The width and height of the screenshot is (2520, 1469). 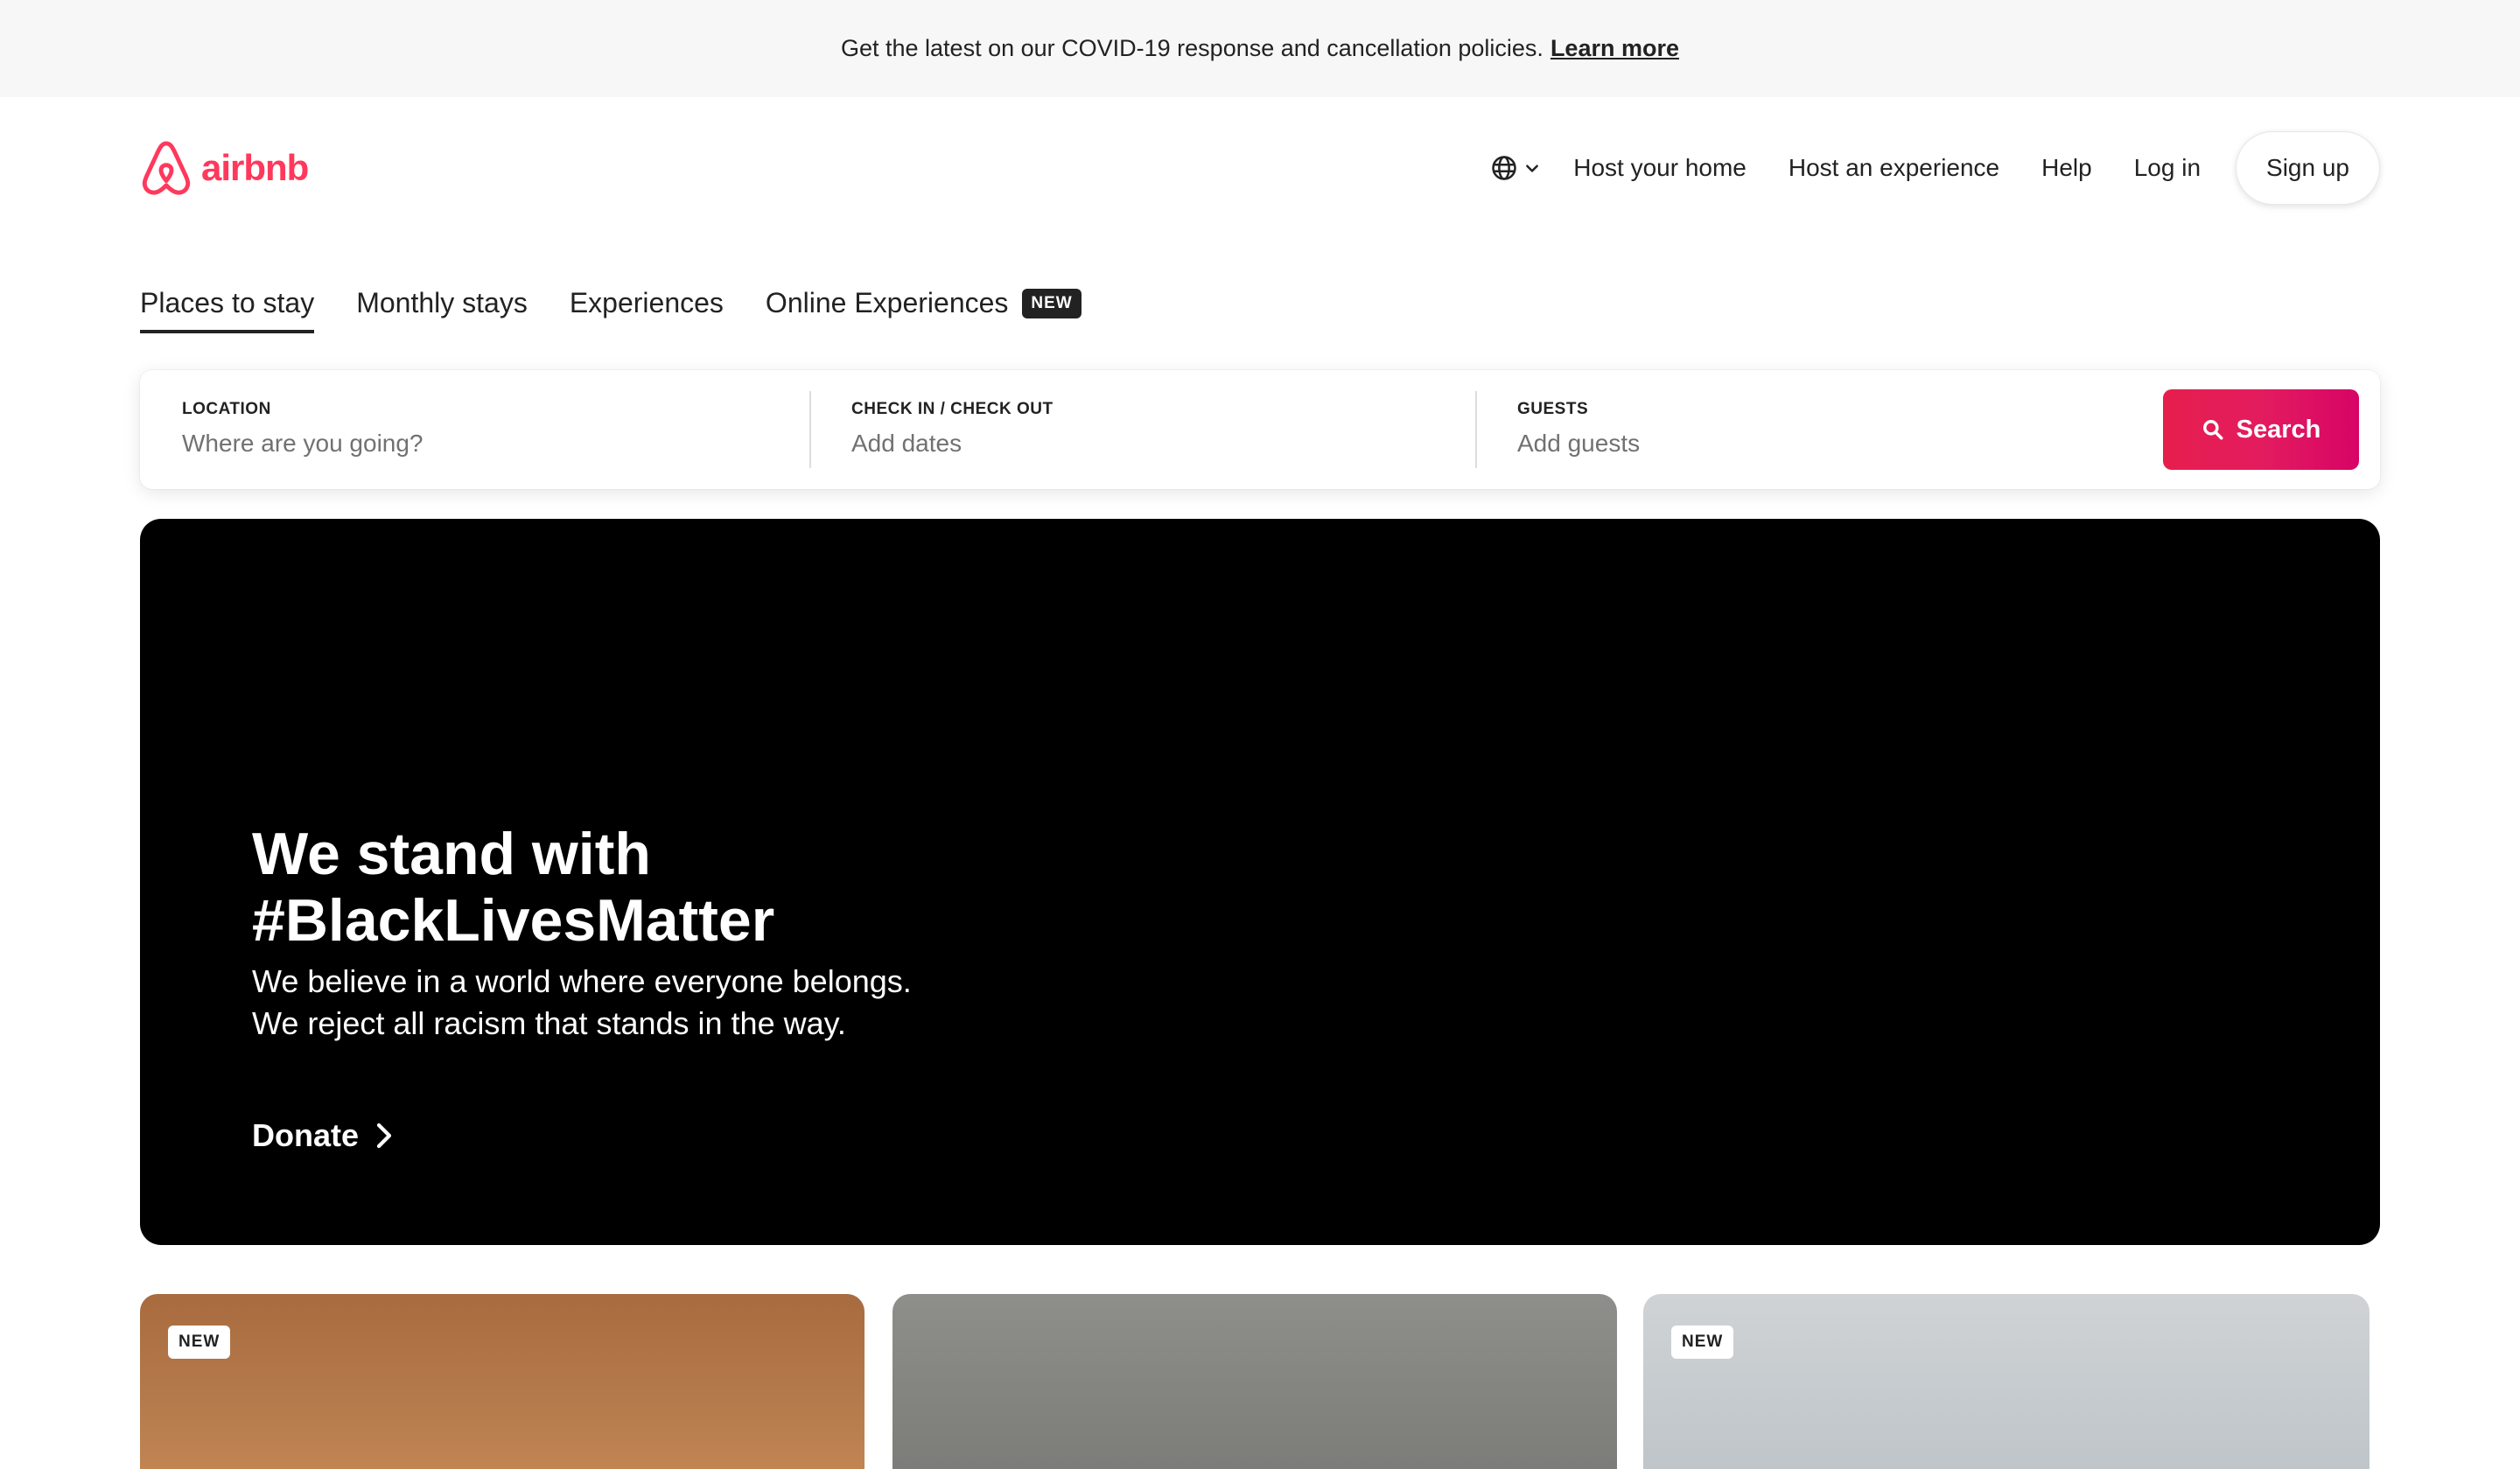 I want to click on chevron-down-icon, so click(x=1532, y=168).